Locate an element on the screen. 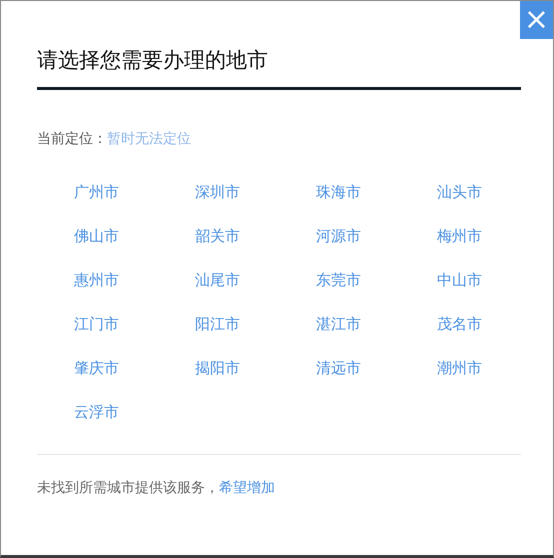 The width and height of the screenshot is (554, 558). city-link: 广州市 is located at coordinates (96, 192).